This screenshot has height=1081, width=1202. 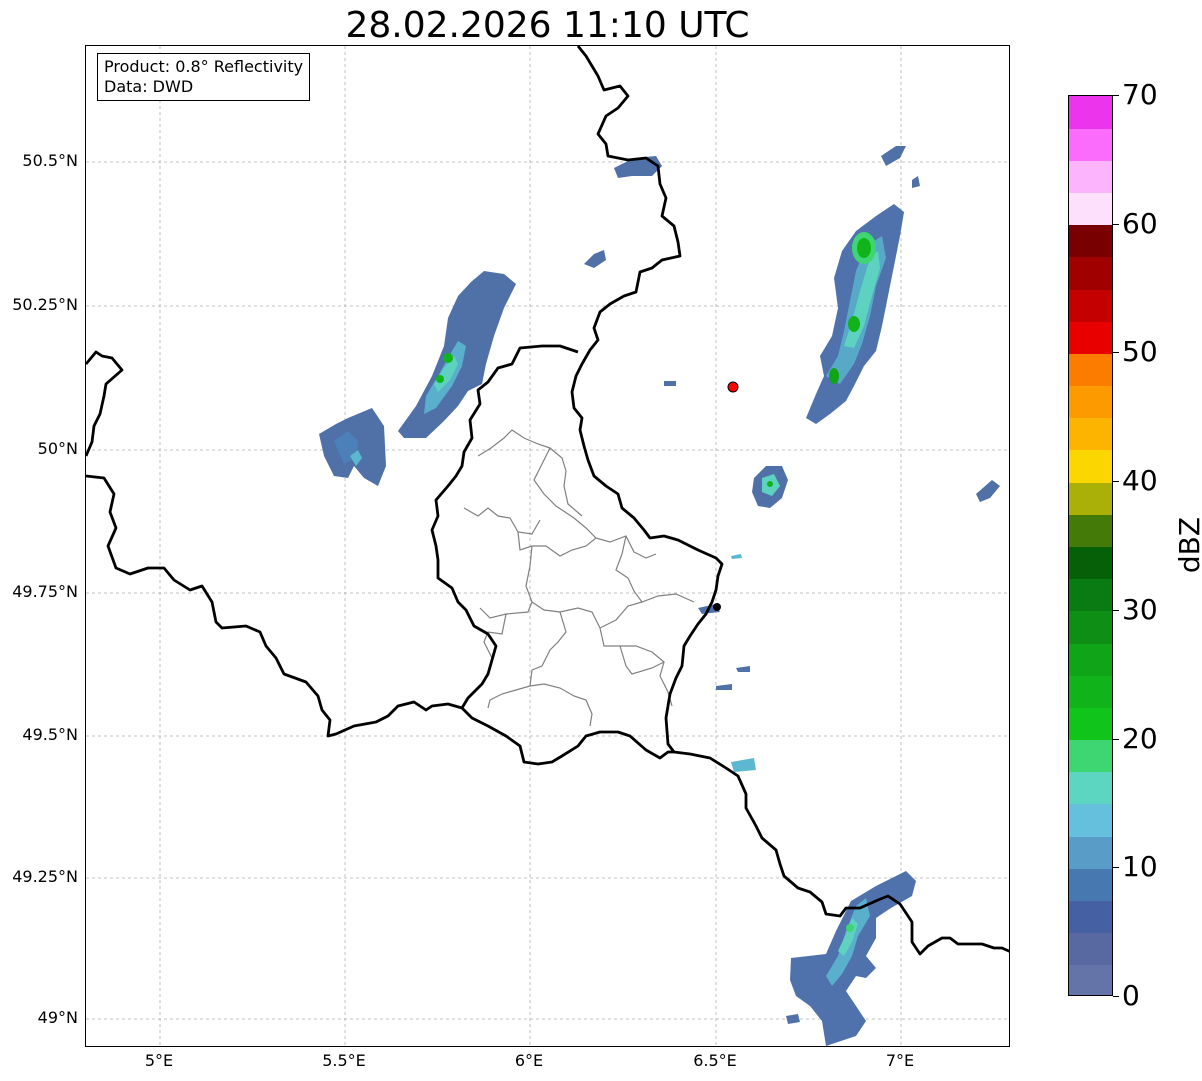 What do you see at coordinates (733, 387) in the screenshot?
I see `radar-site-marker` at bounding box center [733, 387].